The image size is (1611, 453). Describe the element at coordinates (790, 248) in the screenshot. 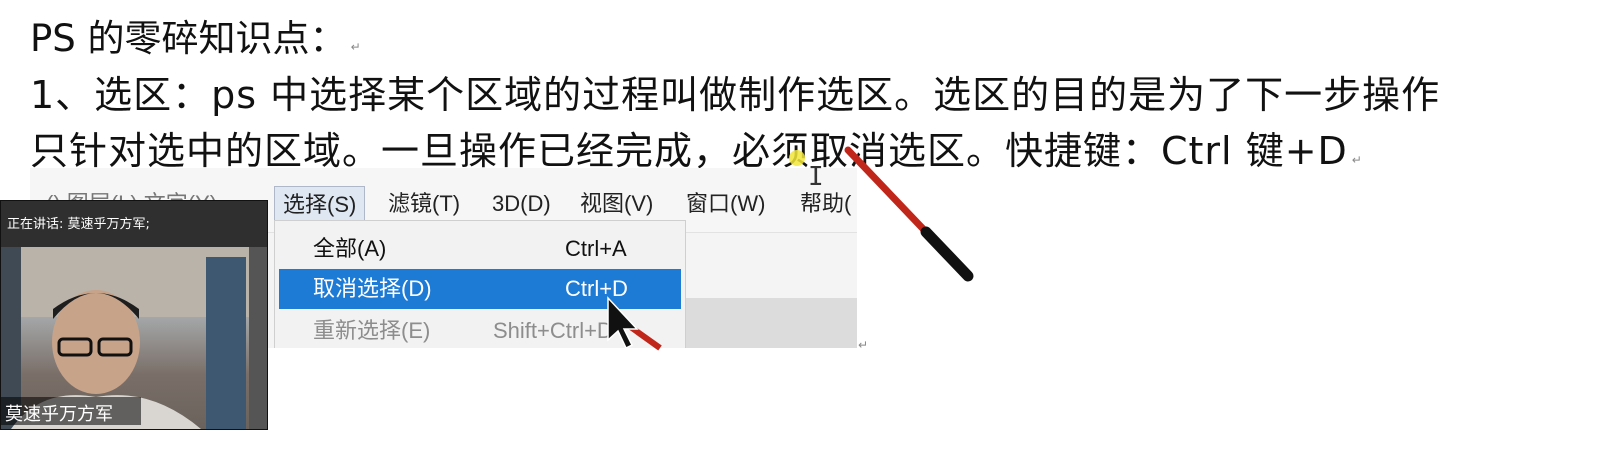

I see `pointer-overlay` at that location.